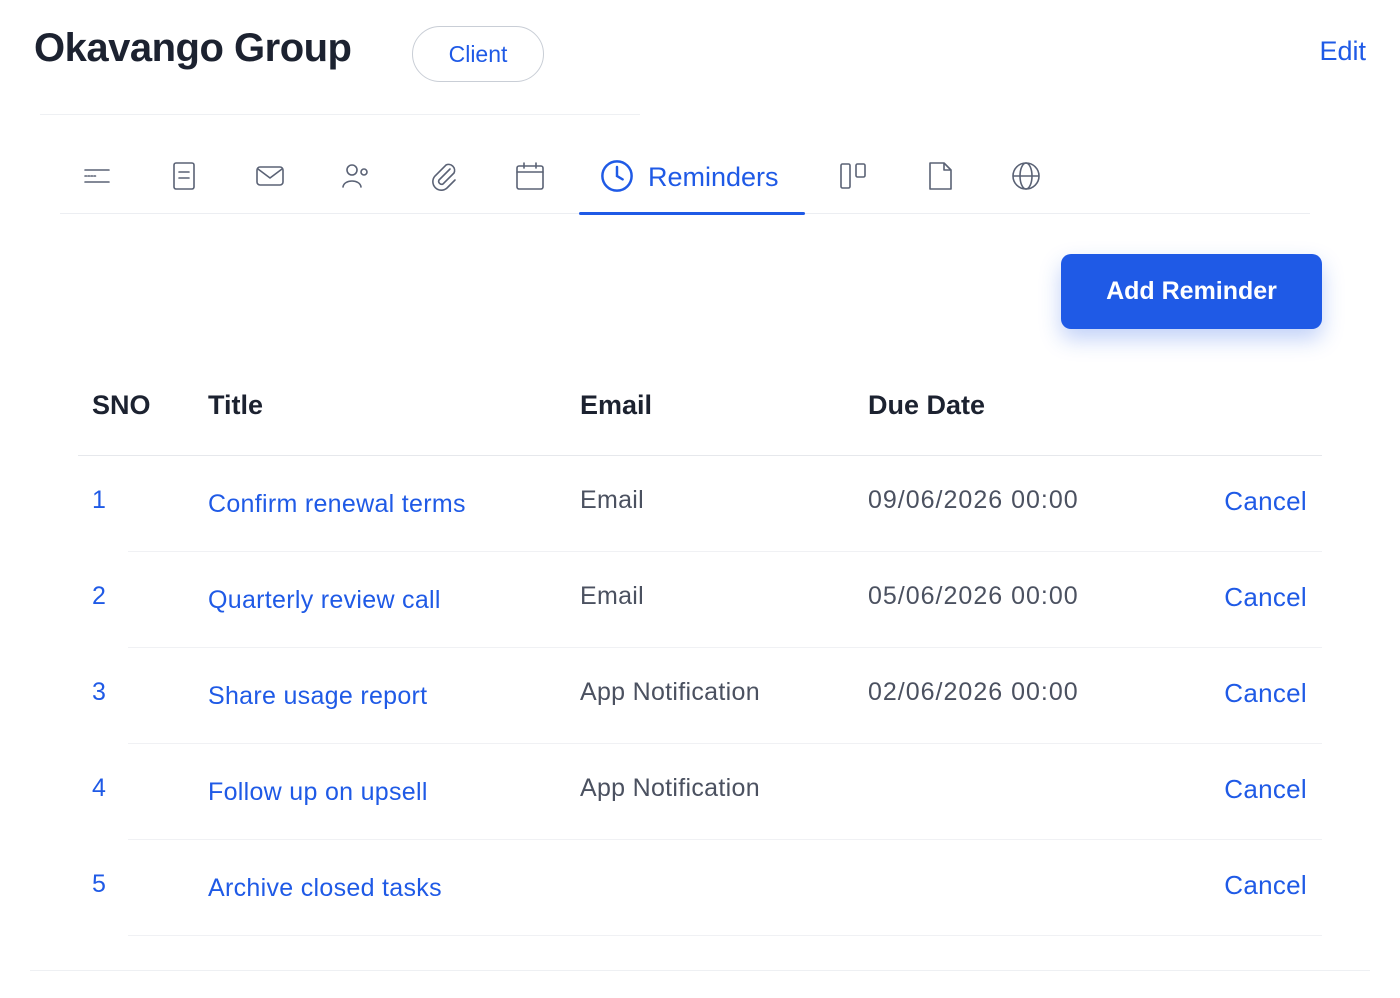 This screenshot has width=1400, height=998. Describe the element at coordinates (973, 692) in the screenshot. I see `row-due-date: 02/06/2026 00:00` at that location.